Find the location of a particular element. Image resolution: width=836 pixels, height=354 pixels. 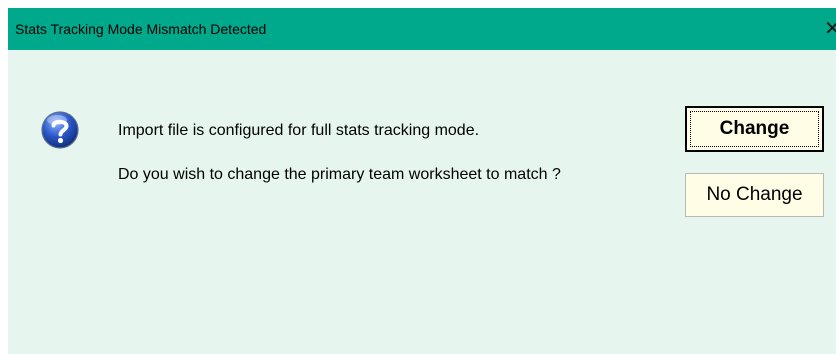

change-button: Change is located at coordinates (754, 129).